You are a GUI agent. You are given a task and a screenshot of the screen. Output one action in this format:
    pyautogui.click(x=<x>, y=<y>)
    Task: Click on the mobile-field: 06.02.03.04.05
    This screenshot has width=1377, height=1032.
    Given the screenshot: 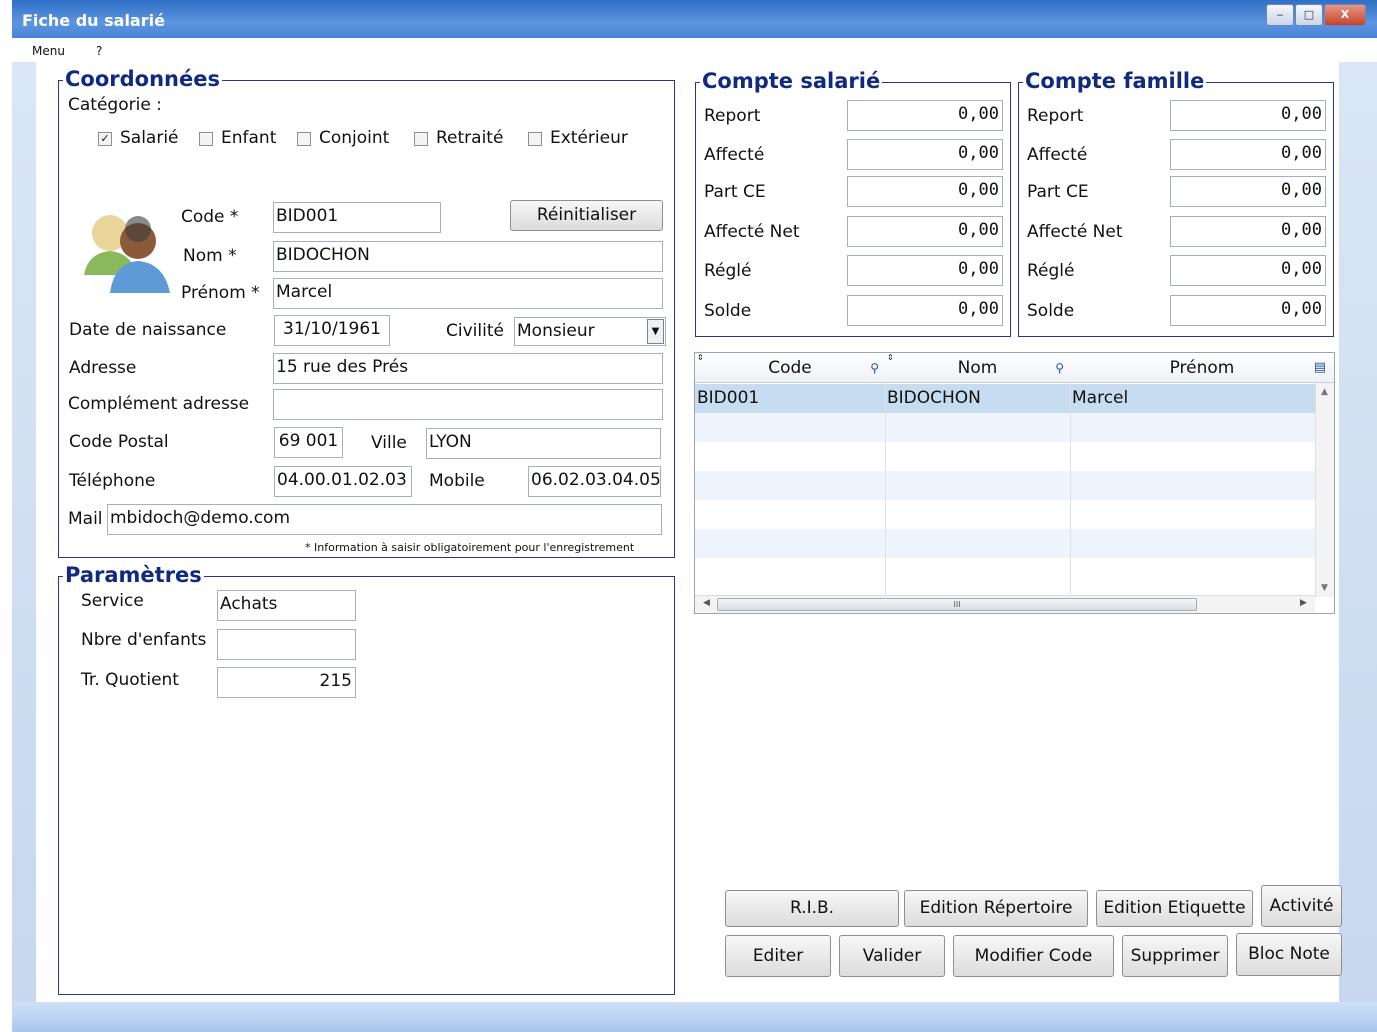 What is the action you would take?
    pyautogui.click(x=594, y=481)
    